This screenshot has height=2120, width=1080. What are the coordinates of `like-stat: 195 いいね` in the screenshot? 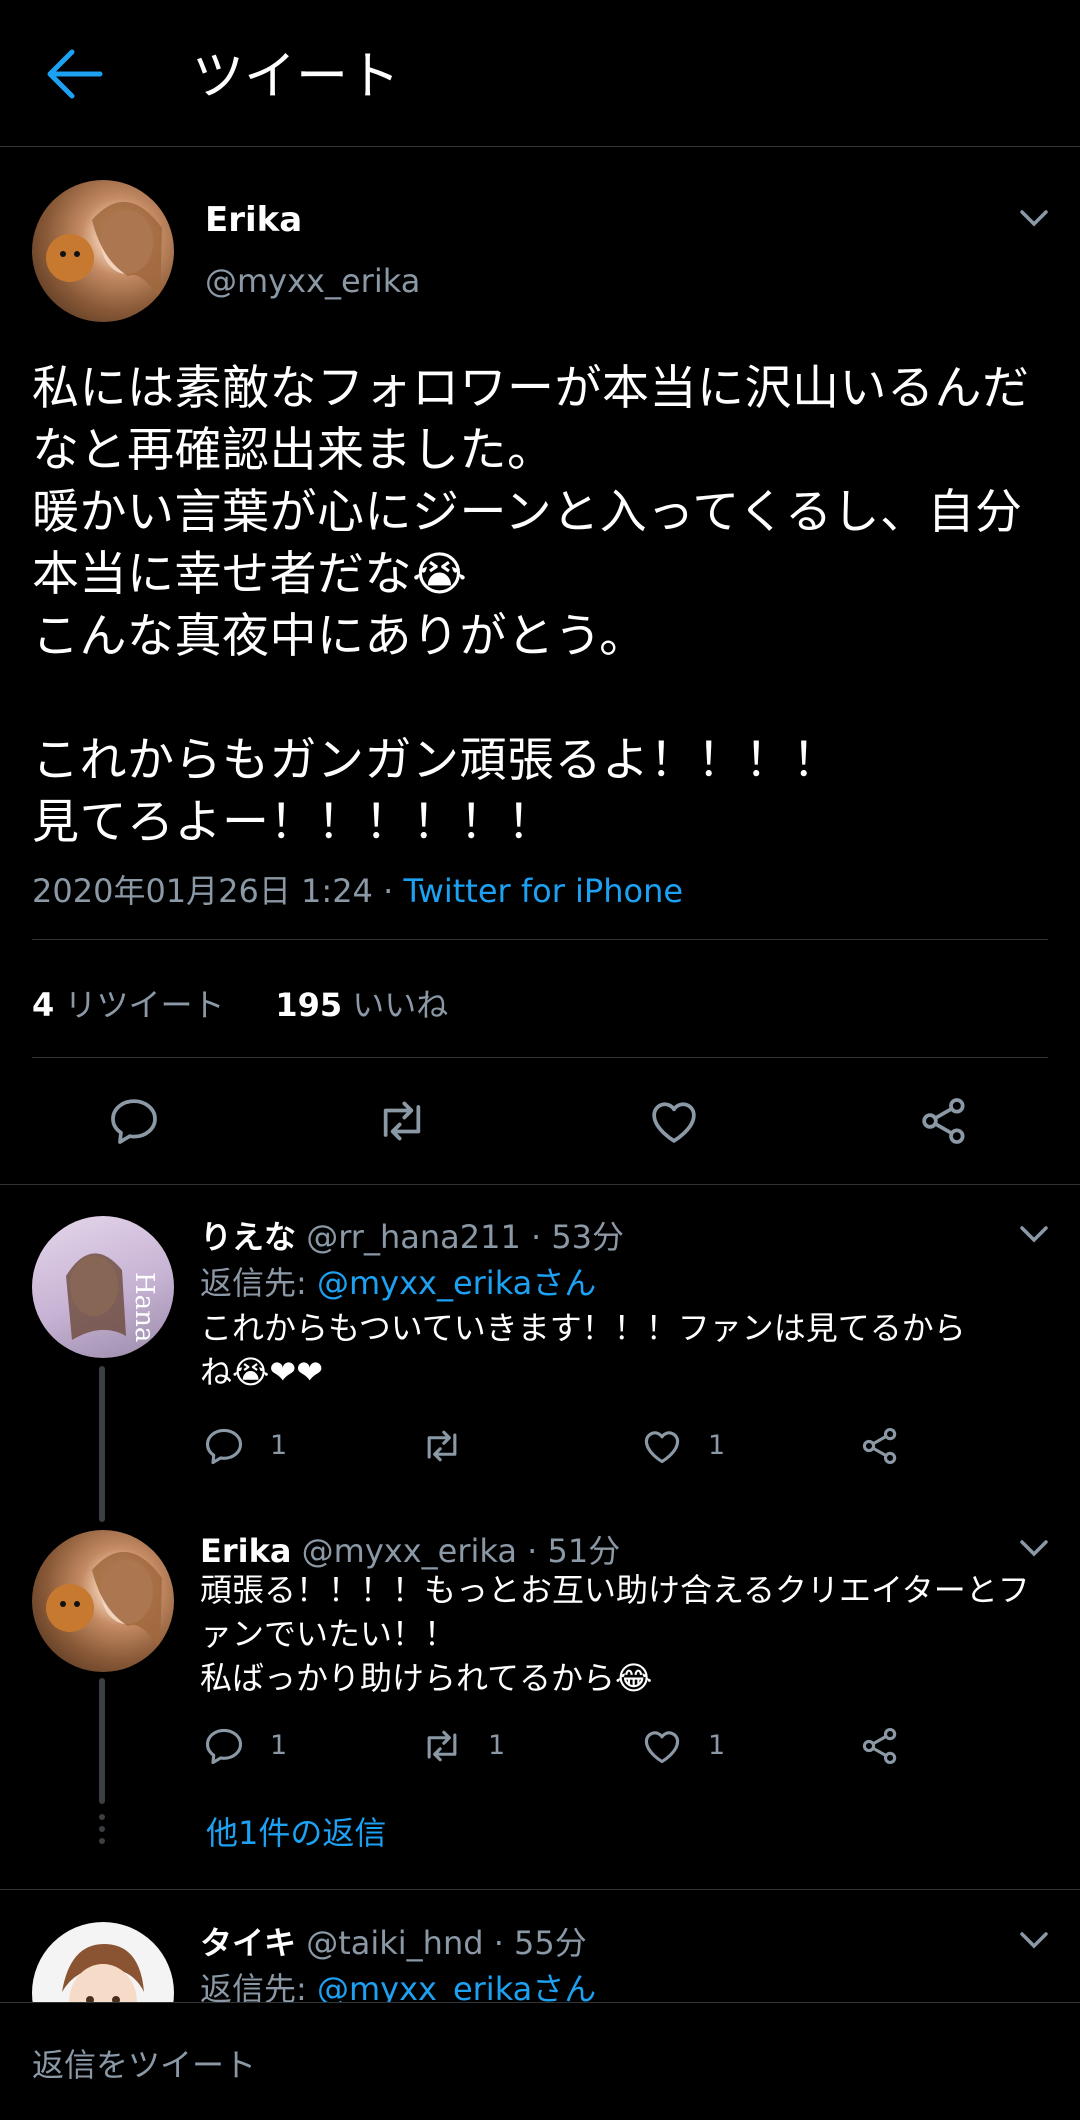 It's located at (361, 1005).